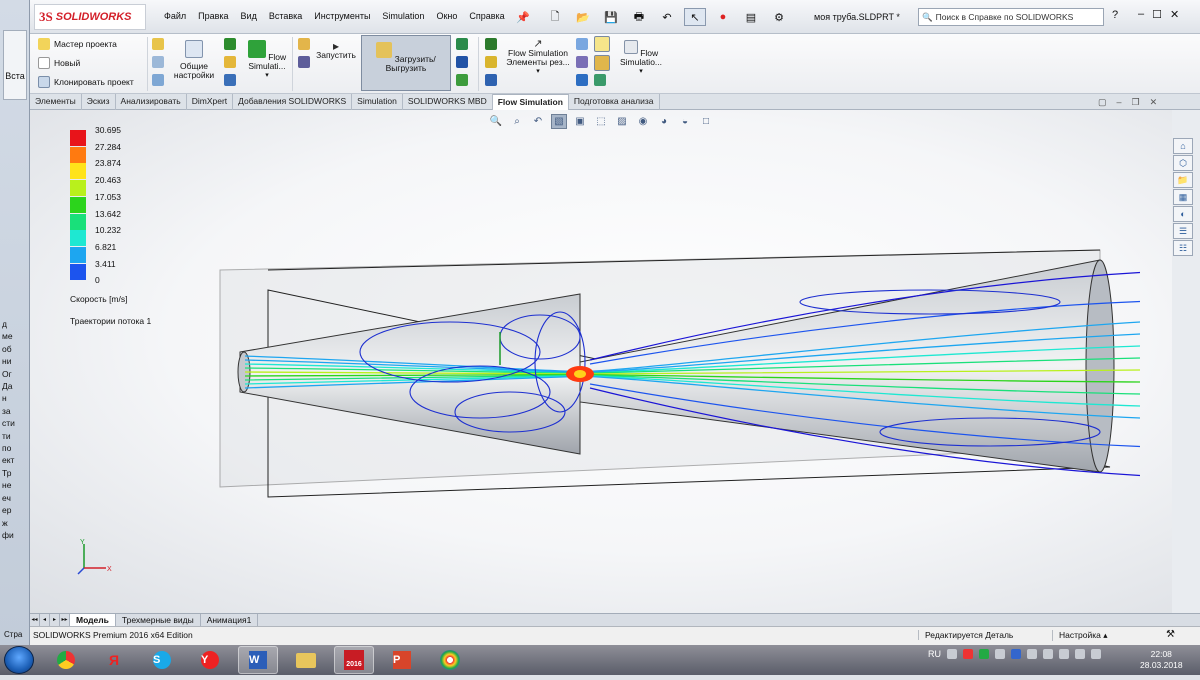 The image size is (1200, 680). I want to click on network-icon, so click(1048, 654).